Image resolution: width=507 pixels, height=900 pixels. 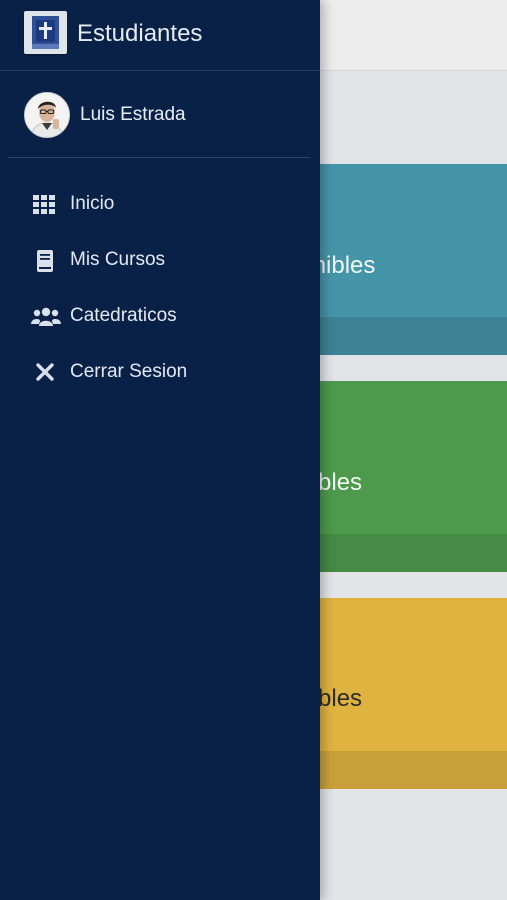 I want to click on users-icon, so click(x=46, y=317).